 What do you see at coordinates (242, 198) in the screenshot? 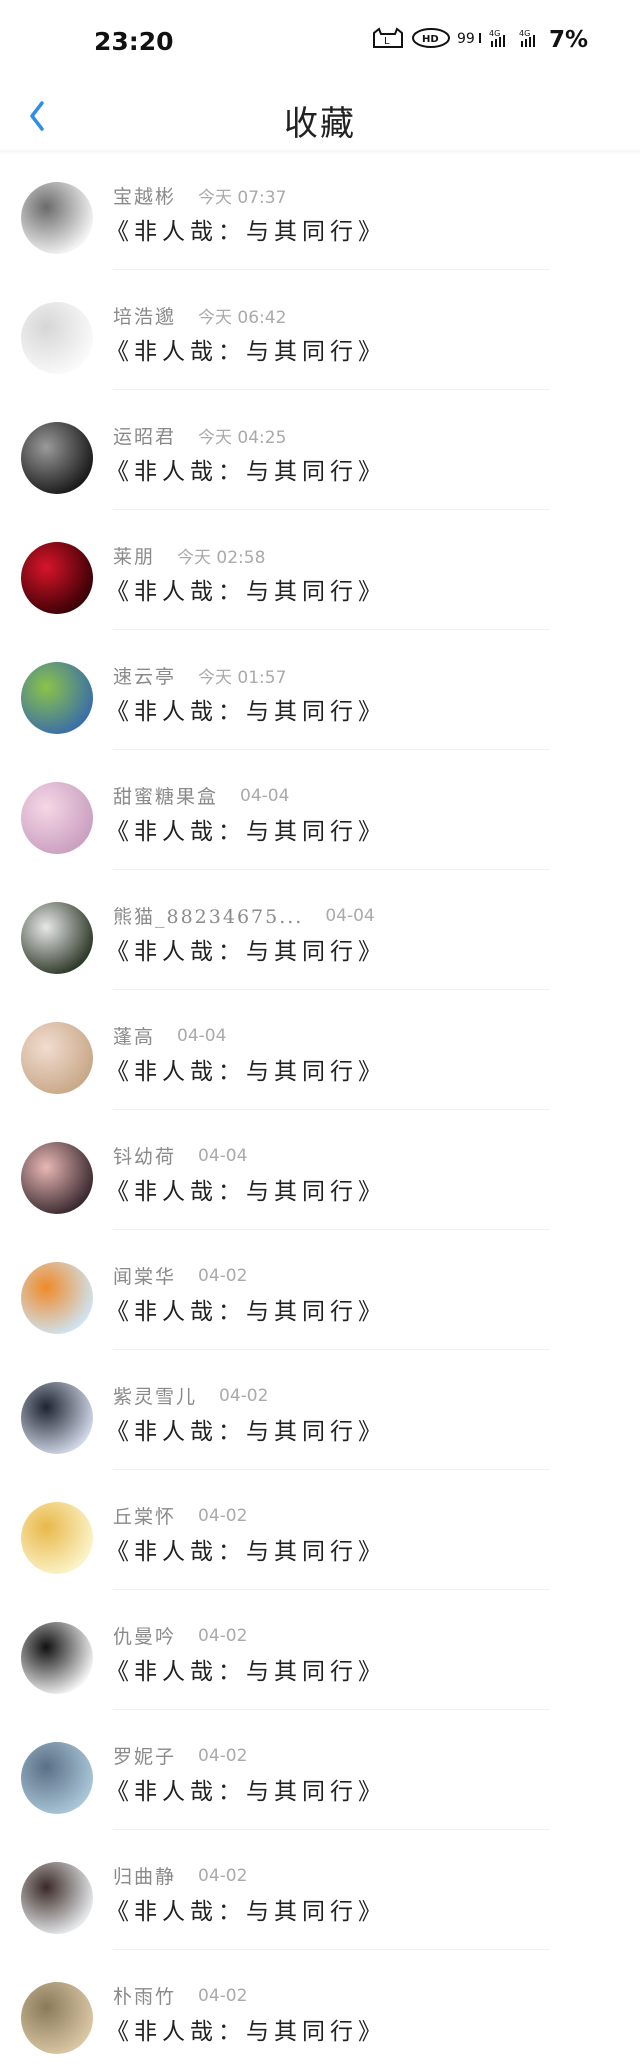
I see `timestamp: 今天 07:37` at bounding box center [242, 198].